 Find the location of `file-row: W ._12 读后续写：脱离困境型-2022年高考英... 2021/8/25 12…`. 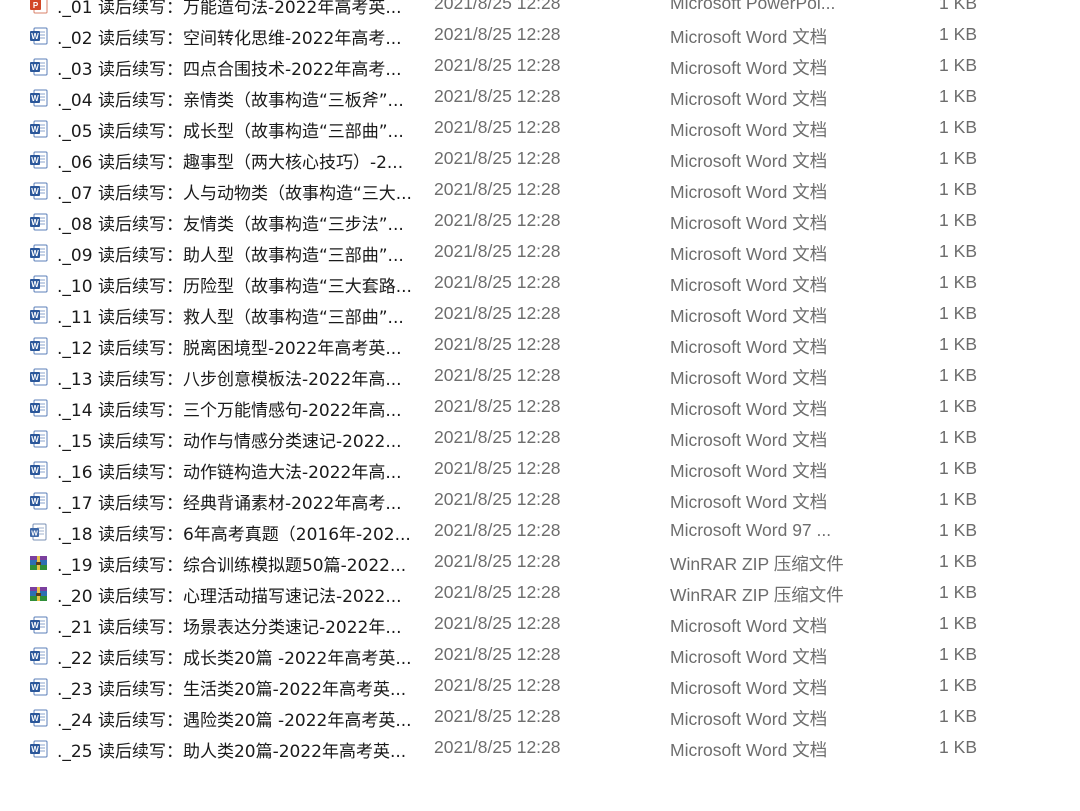

file-row: W ._12 读后续写：脱离困境型-2022年高考英... 2021/8/25 12… is located at coordinates (540, 345).